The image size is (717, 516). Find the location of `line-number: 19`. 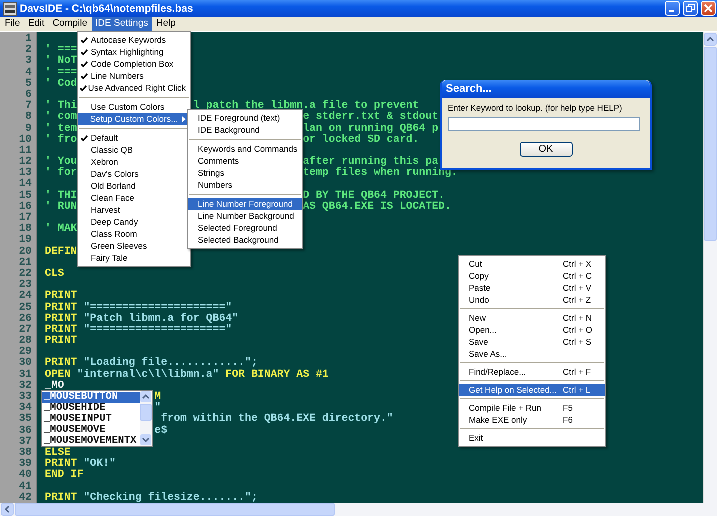

line-number: 19 is located at coordinates (25, 240).